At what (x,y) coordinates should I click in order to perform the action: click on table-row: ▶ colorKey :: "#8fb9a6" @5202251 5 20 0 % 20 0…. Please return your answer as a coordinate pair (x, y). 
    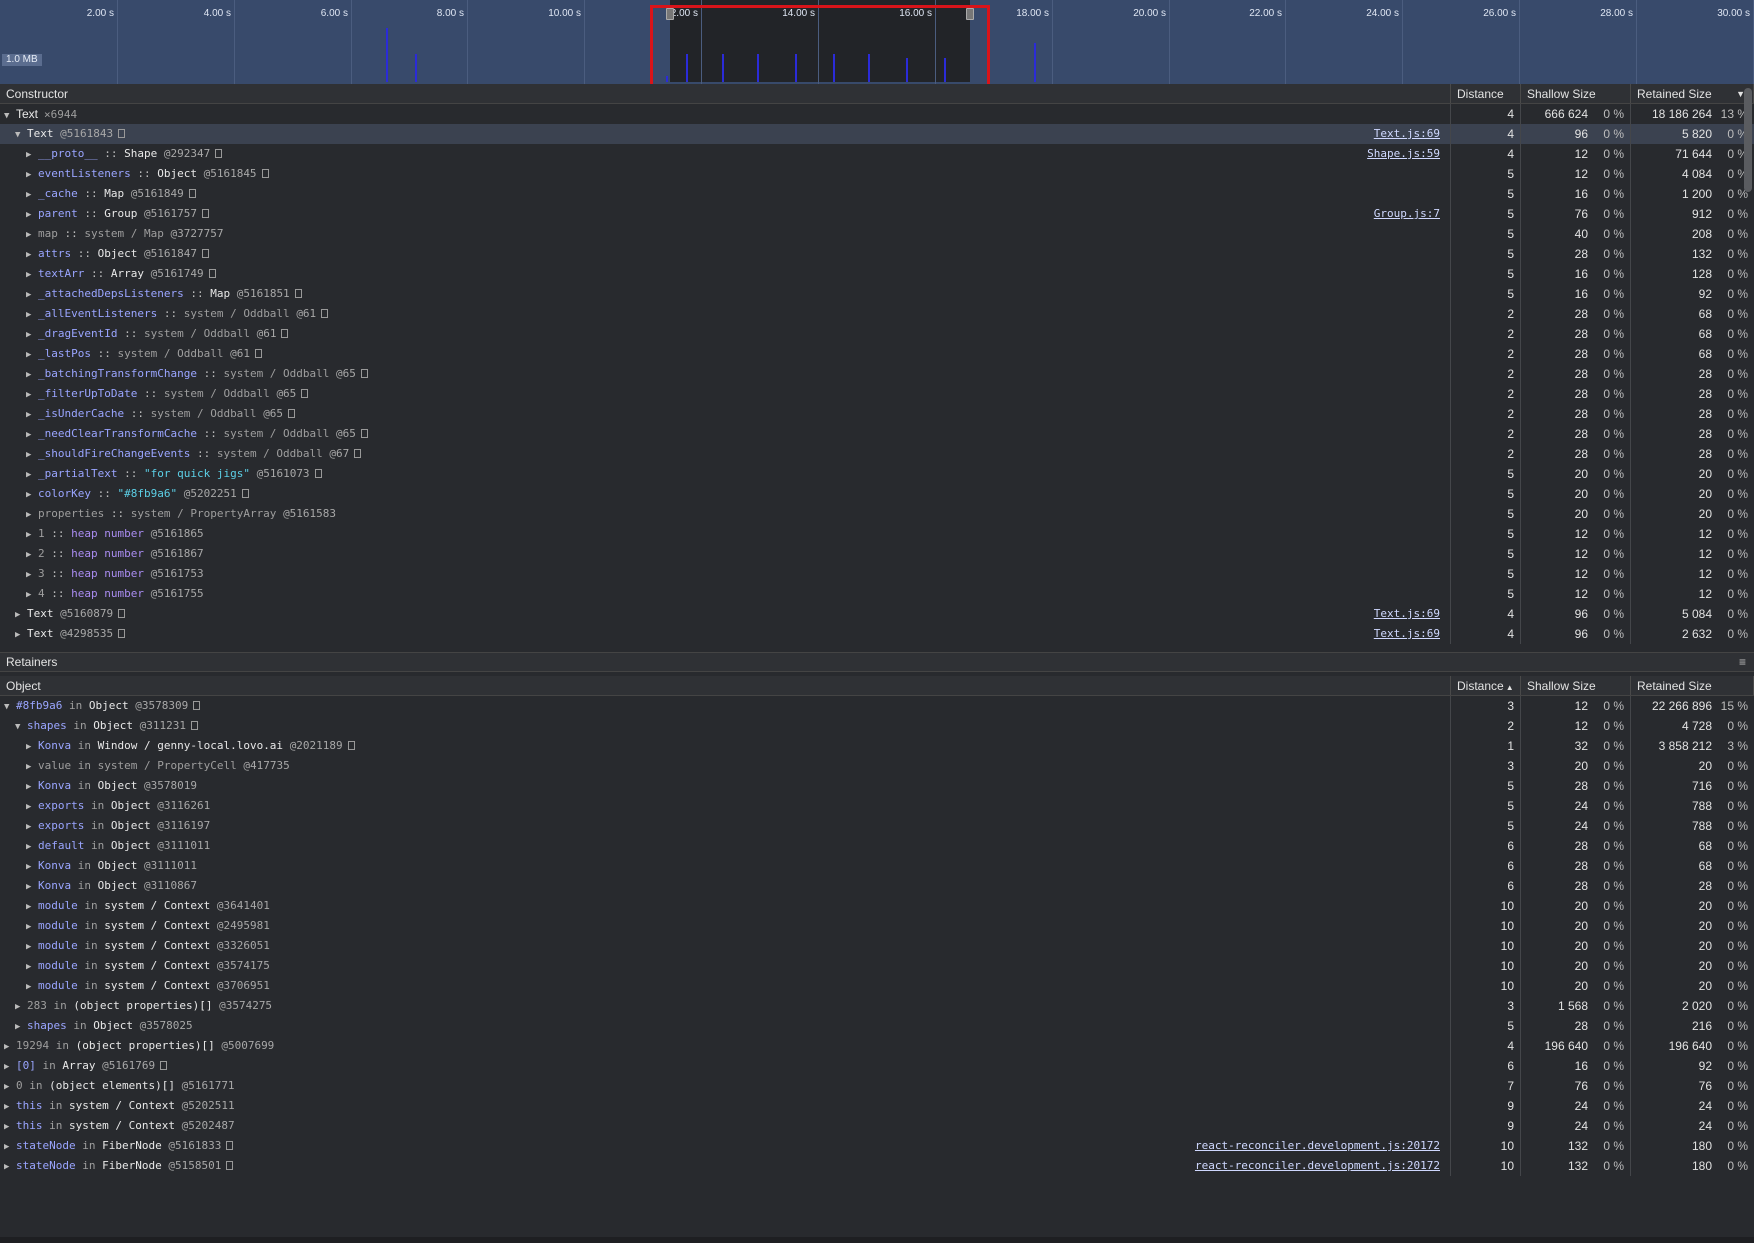
    Looking at the image, I should click on (877, 494).